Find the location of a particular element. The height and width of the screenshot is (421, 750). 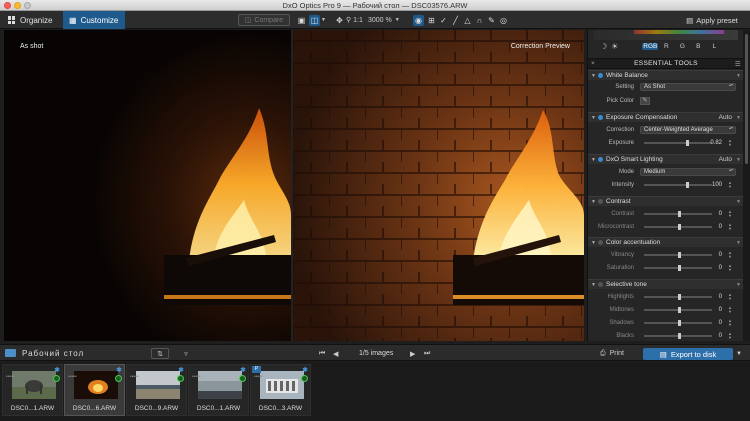

channel-b: B is located at coordinates (698, 46).